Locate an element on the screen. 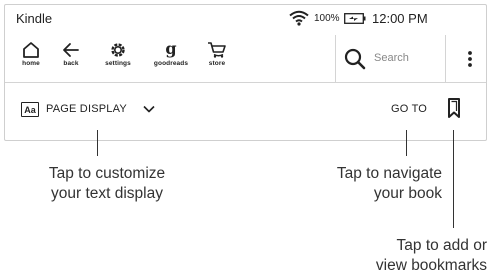  bookmarks-callout: Tap to add or view bookmarks is located at coordinates (411, 256).